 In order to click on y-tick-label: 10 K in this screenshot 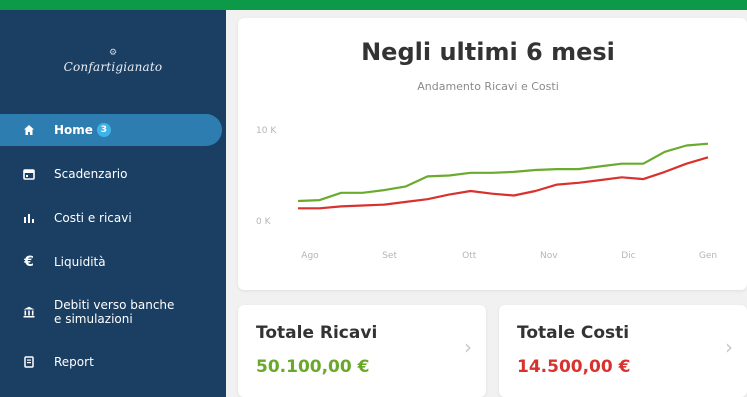, I will do `click(266, 131)`.